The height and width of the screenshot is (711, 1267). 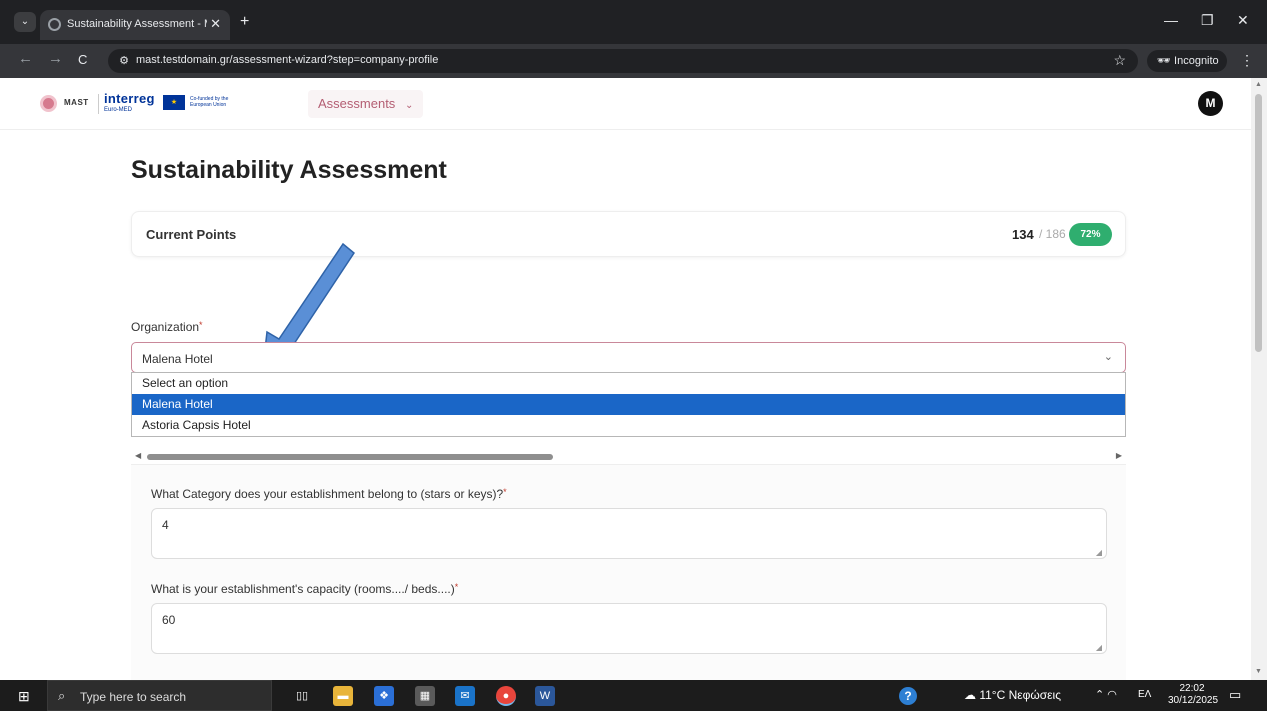 I want to click on scroll-up-icon: ▲, so click(x=1258, y=84).